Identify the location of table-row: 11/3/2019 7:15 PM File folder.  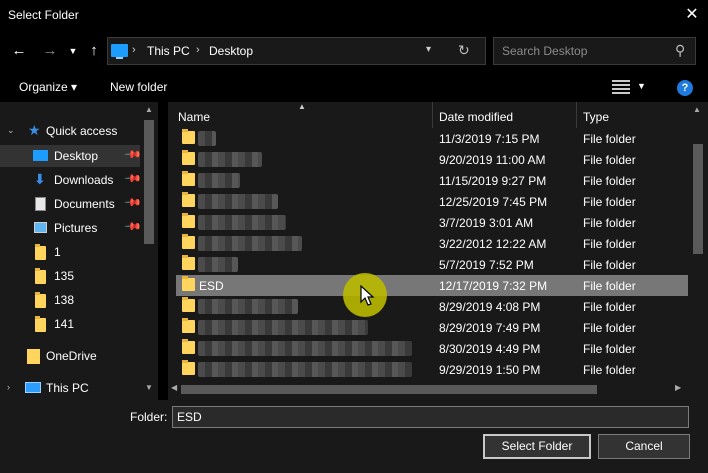
(432, 138).